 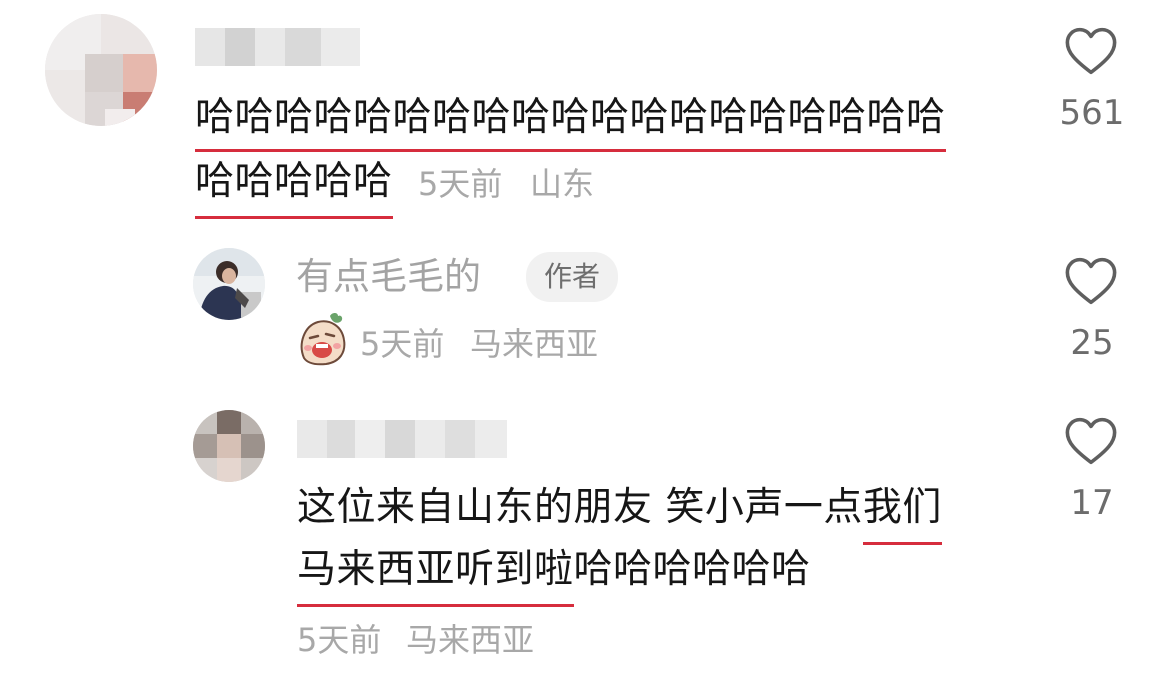 I want to click on comment-text-row: 马来西亚听到啦哈哈哈哈哈哈, so click(x=554, y=577).